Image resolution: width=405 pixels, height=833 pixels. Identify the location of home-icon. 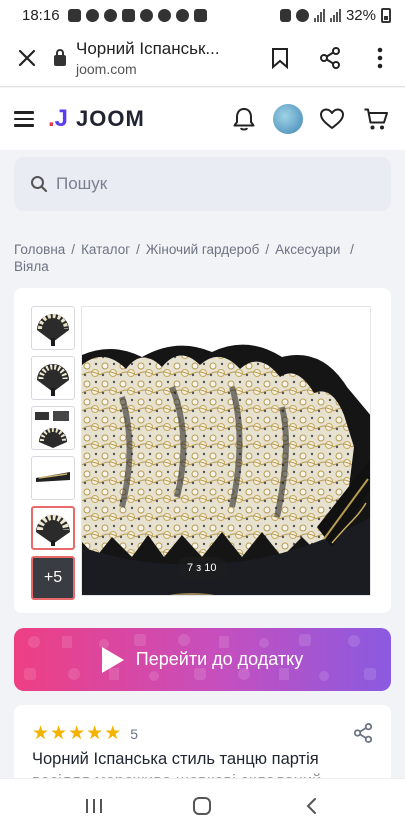
(202, 806).